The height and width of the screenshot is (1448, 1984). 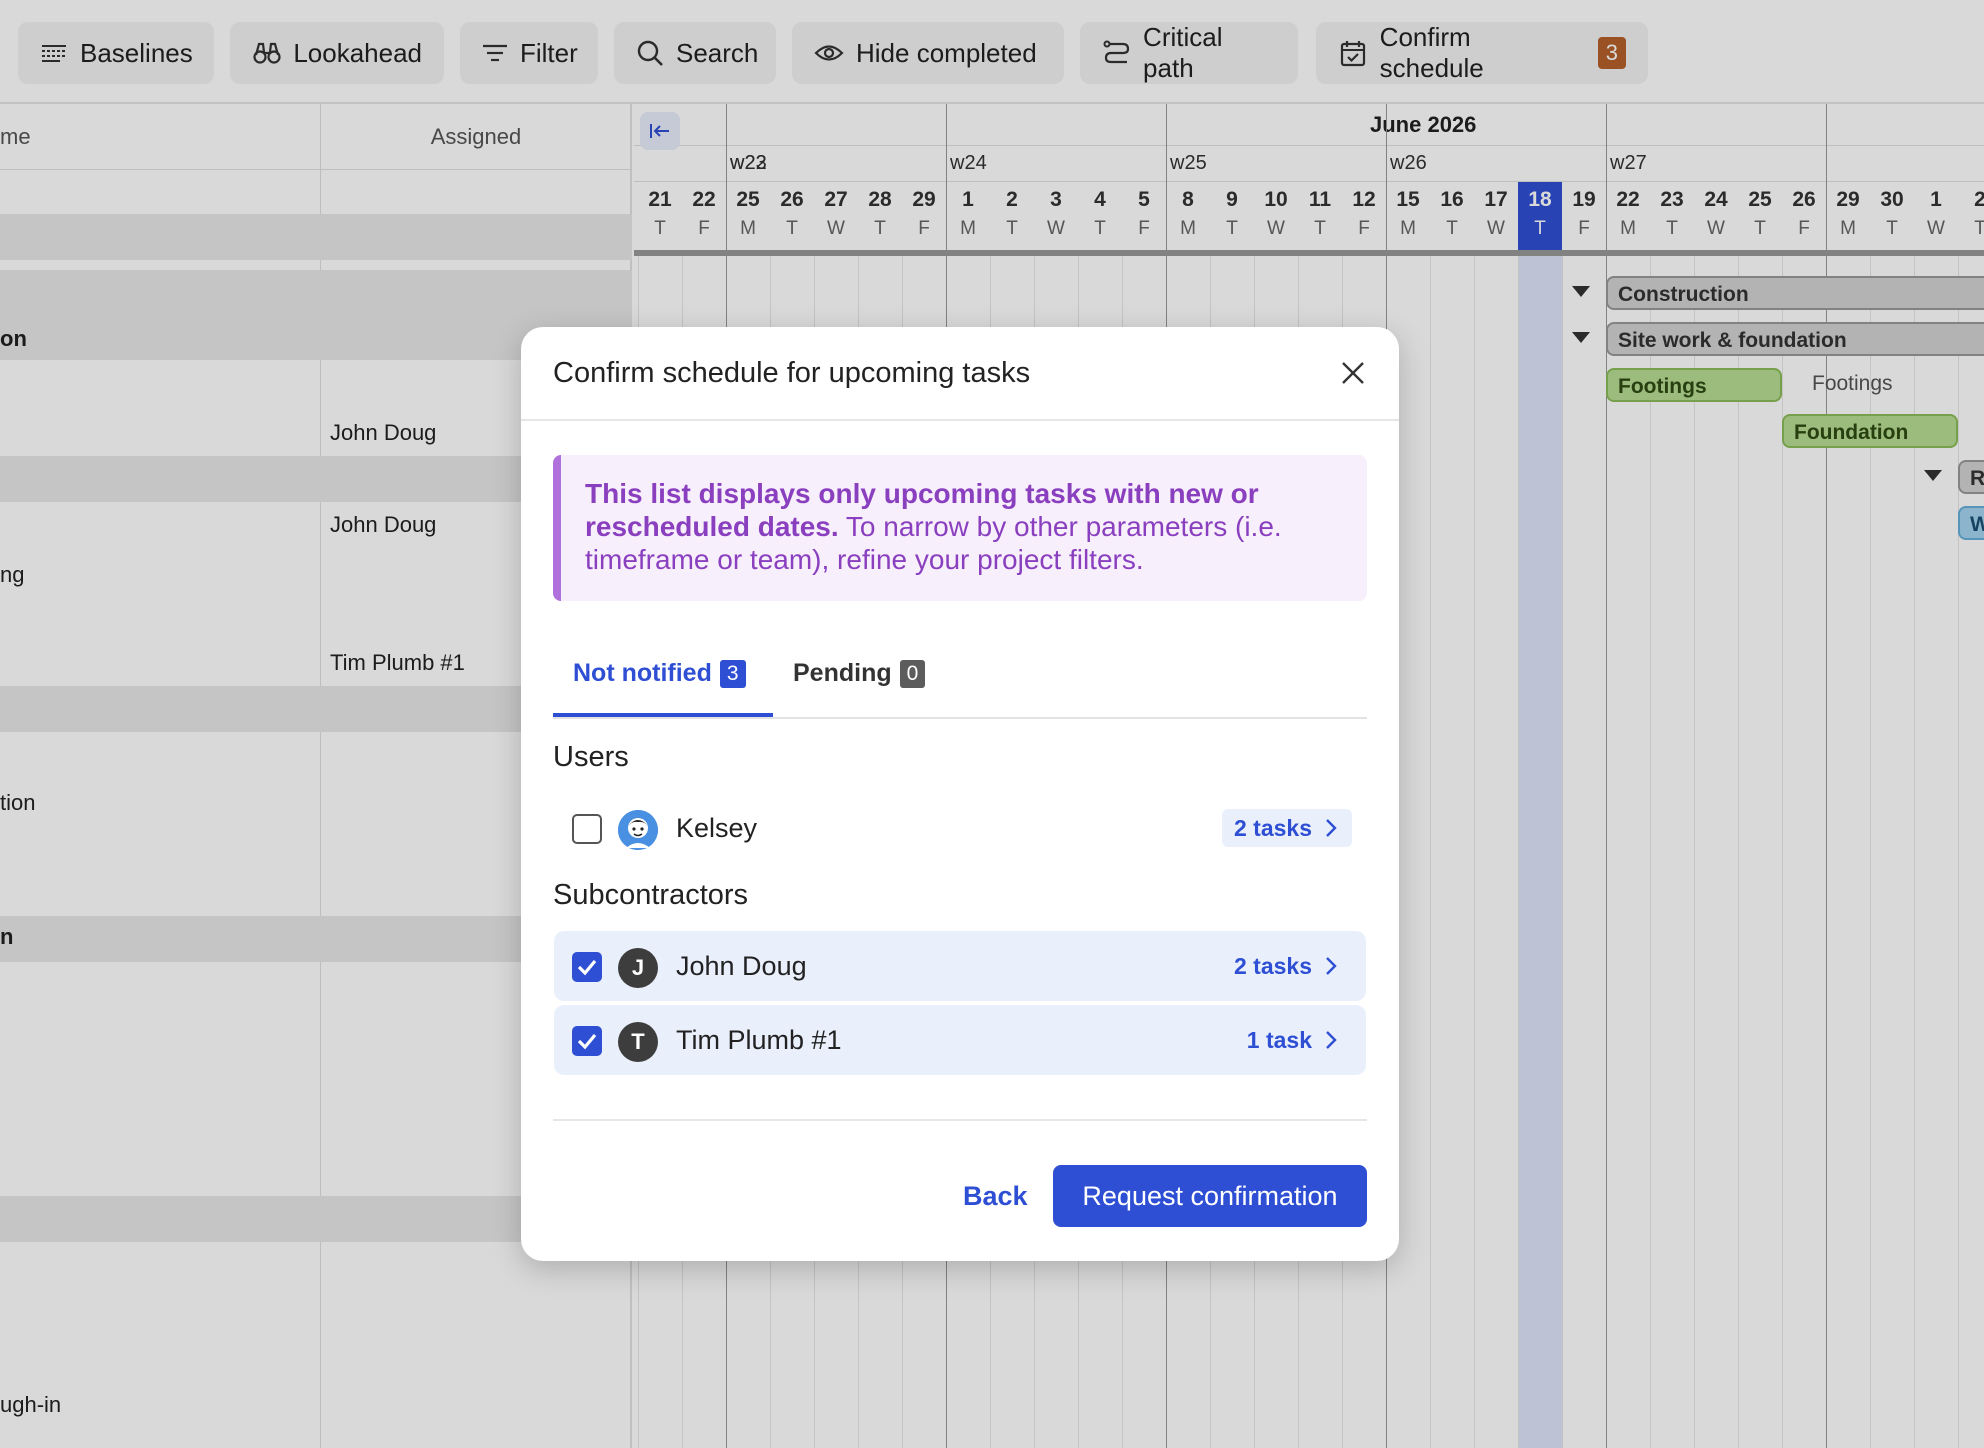 I want to click on john-doug-checkbox, so click(x=587, y=967).